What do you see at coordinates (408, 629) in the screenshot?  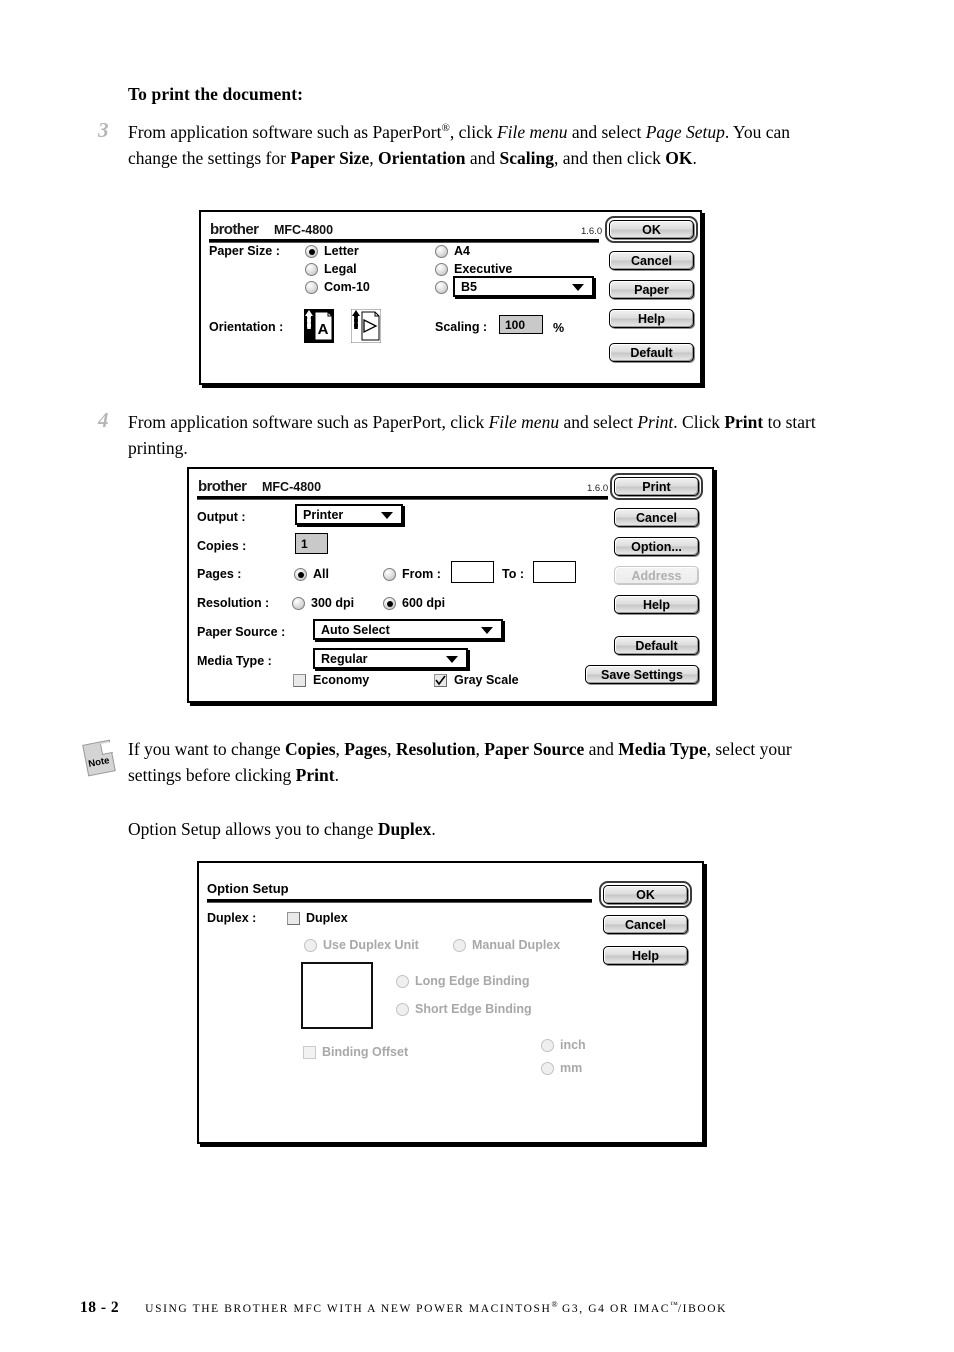 I see `paper-source-popup: Auto Select` at bounding box center [408, 629].